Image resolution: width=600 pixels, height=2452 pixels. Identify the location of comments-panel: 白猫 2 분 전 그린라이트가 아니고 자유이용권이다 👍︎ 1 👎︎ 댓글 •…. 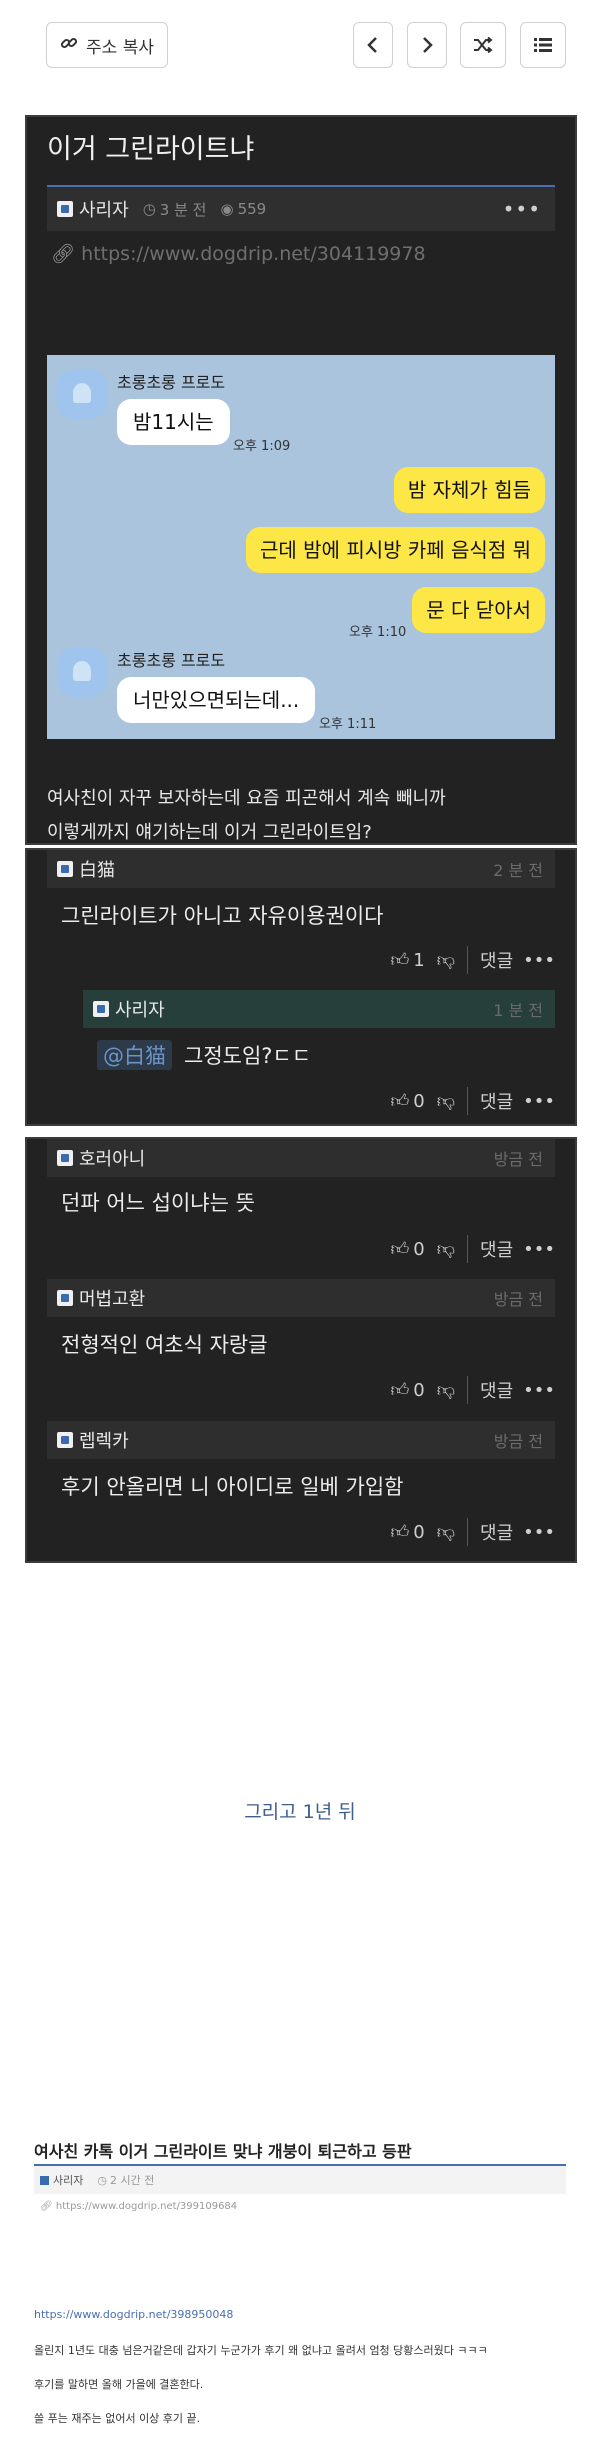
(301, 987).